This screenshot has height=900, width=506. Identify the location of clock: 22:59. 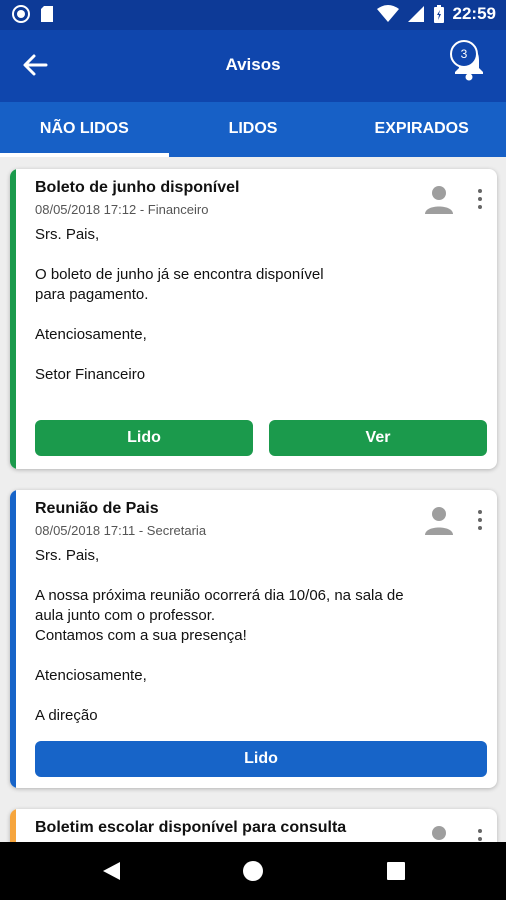
(474, 13).